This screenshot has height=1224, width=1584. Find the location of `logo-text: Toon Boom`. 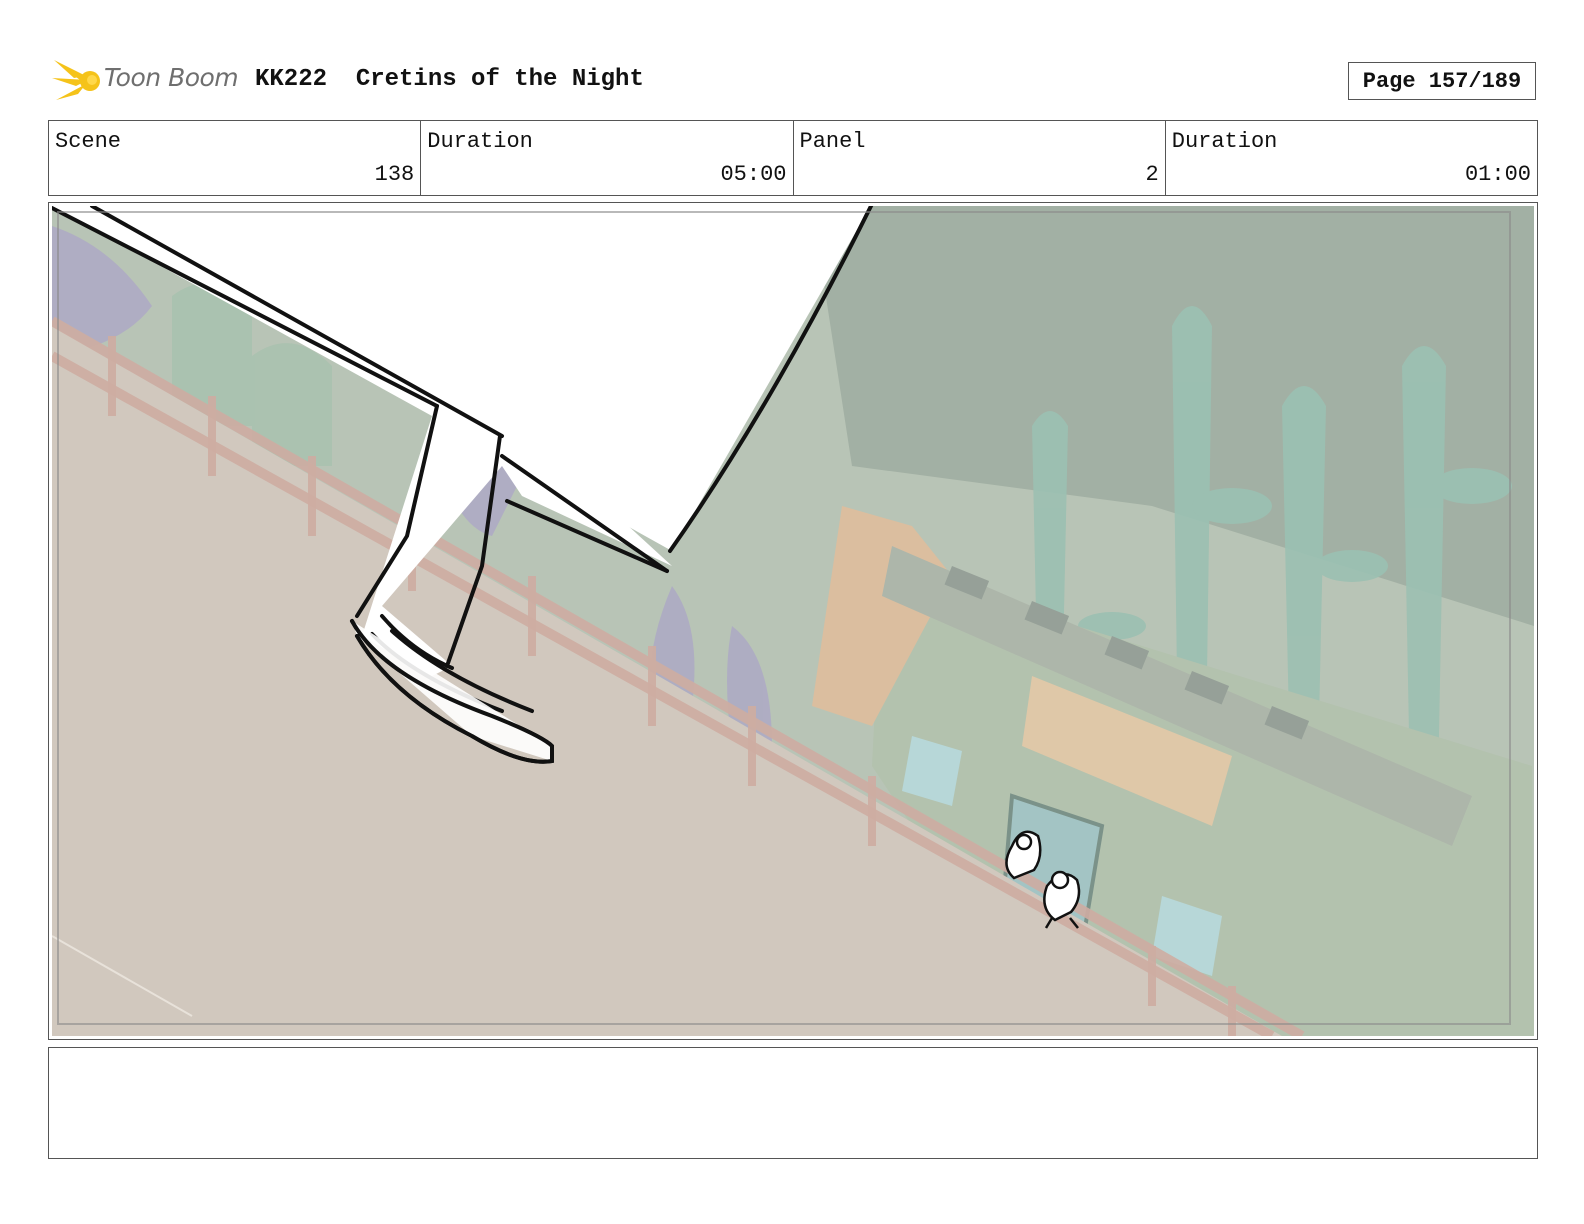

logo-text: Toon Boom is located at coordinates (171, 77).